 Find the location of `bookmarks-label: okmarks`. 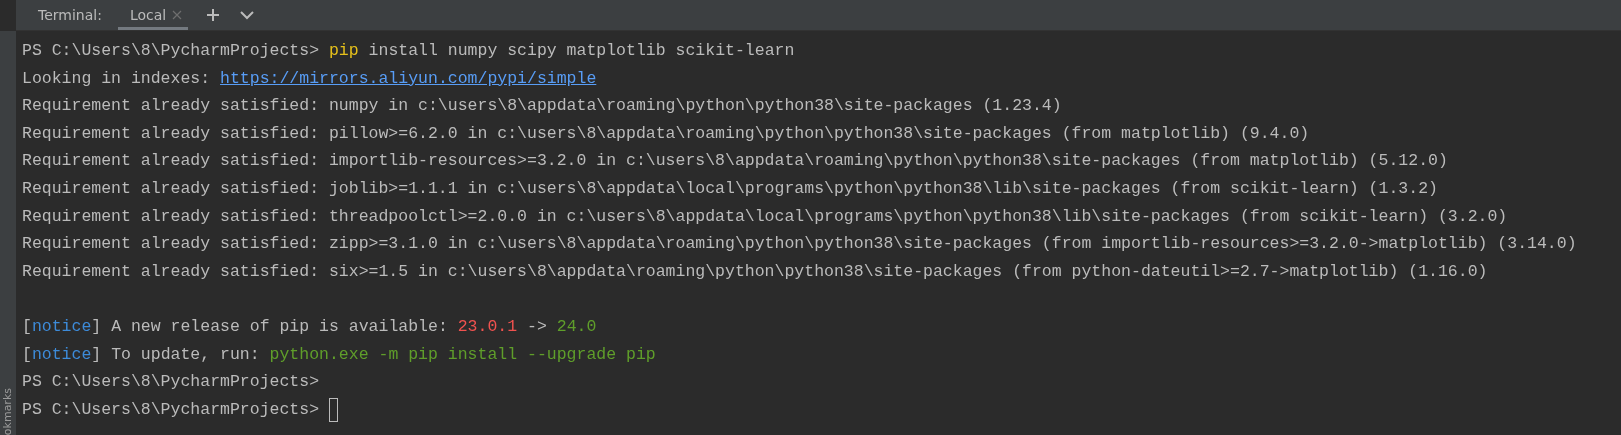

bookmarks-label: okmarks is located at coordinates (8, 411).